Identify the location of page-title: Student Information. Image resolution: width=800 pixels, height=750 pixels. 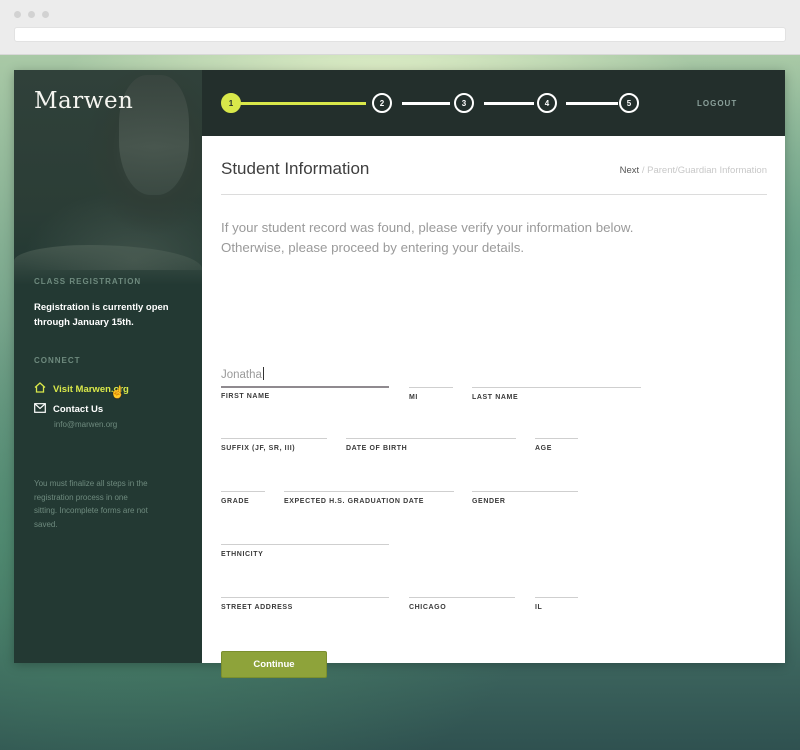
(295, 168).